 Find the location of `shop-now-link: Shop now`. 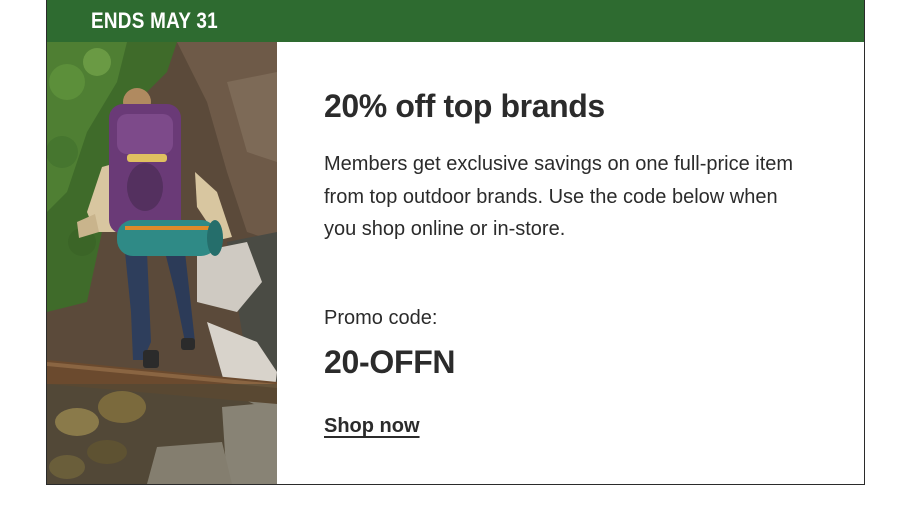

shop-now-link: Shop now is located at coordinates (372, 426).